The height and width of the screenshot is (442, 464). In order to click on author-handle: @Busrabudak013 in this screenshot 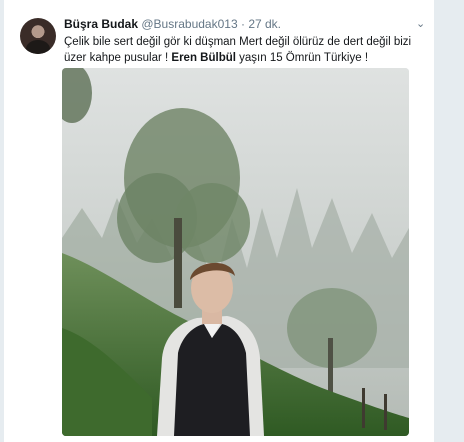, I will do `click(189, 24)`.